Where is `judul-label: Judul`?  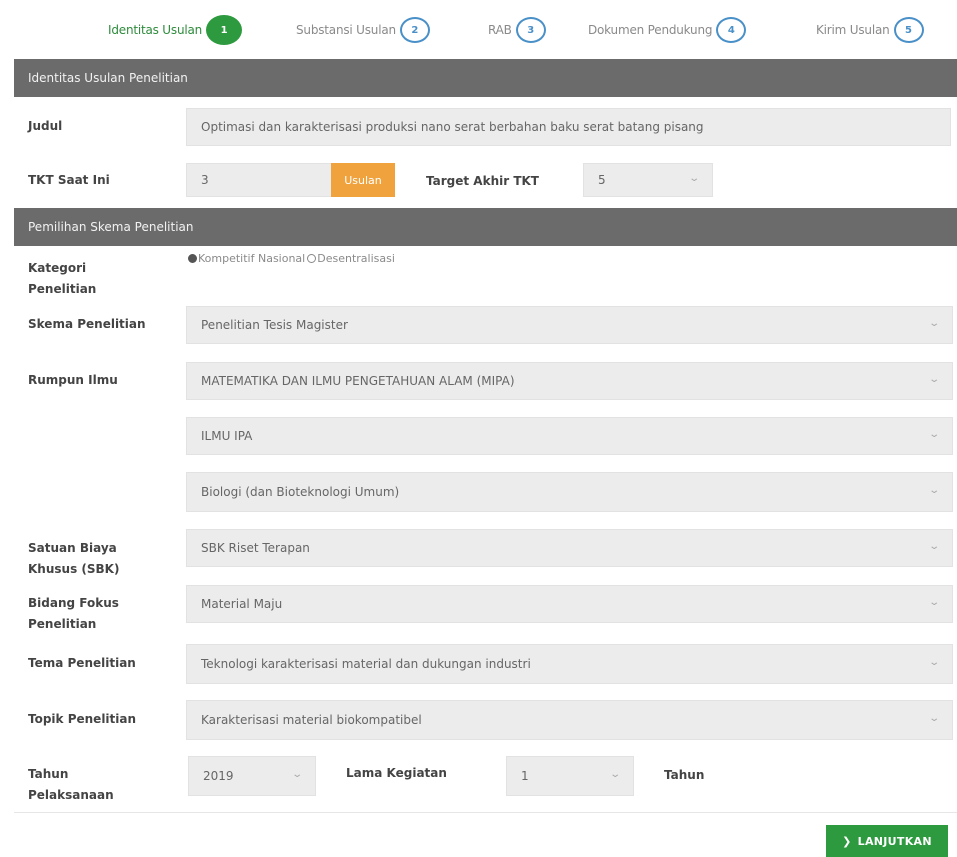
judul-label: Judul is located at coordinates (45, 126).